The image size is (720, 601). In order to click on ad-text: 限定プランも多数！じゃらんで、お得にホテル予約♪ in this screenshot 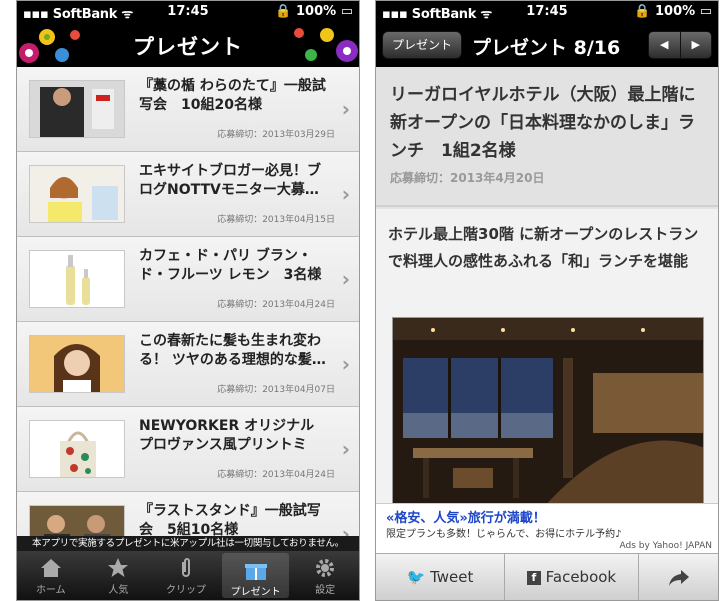, I will do `click(504, 534)`.